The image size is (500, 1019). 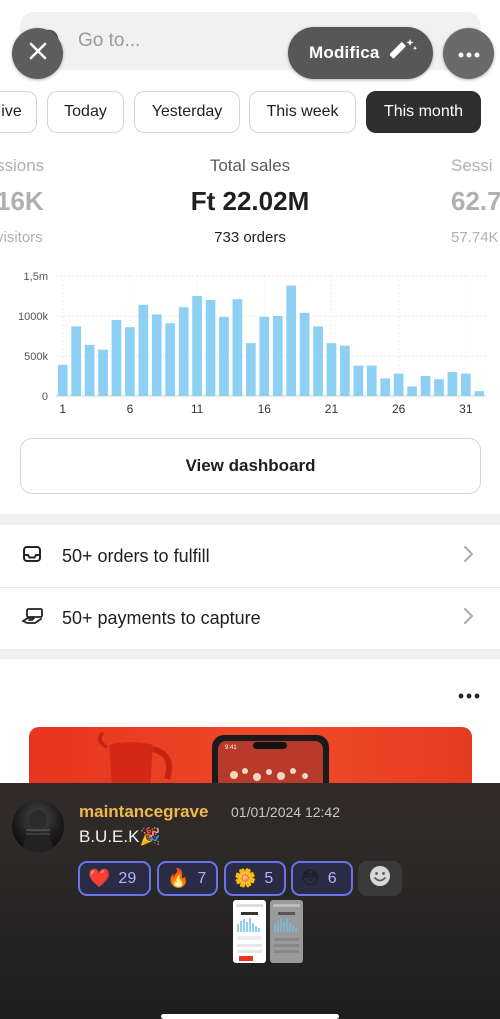 I want to click on metric-title: ssions, so click(x=22, y=165).